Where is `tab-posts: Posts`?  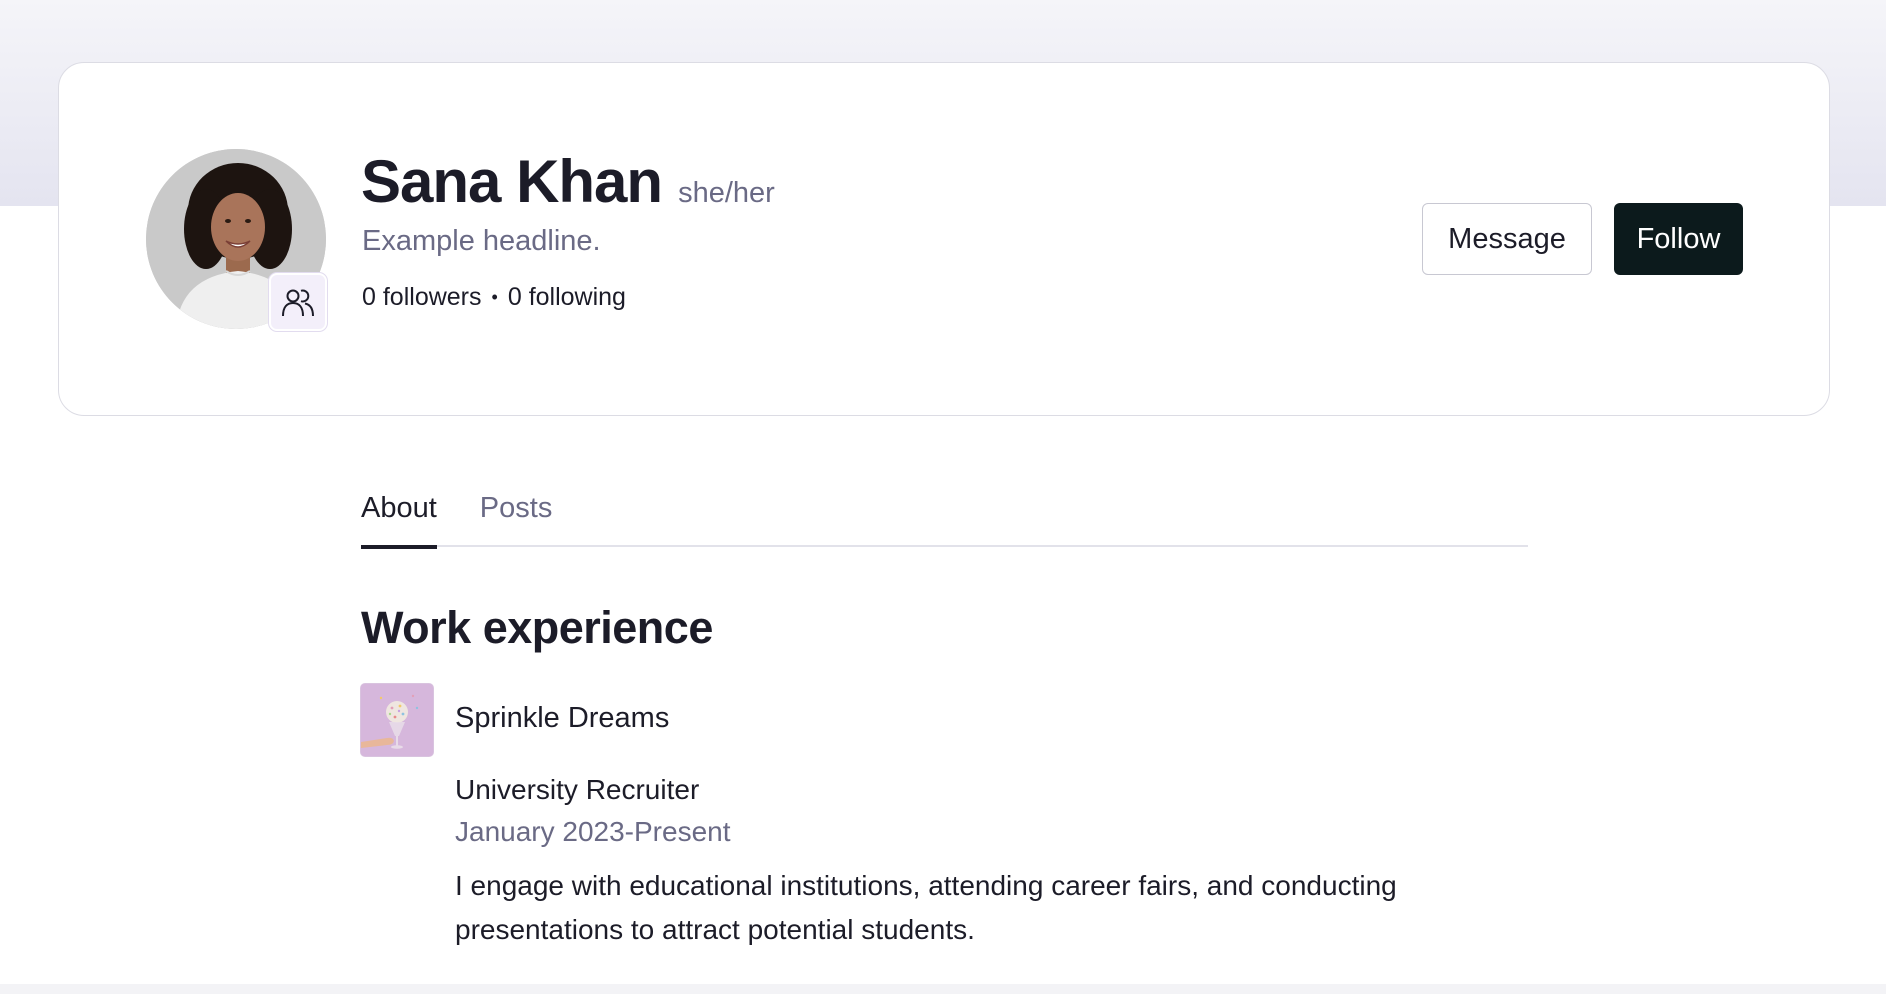
tab-posts: Posts is located at coordinates (516, 511).